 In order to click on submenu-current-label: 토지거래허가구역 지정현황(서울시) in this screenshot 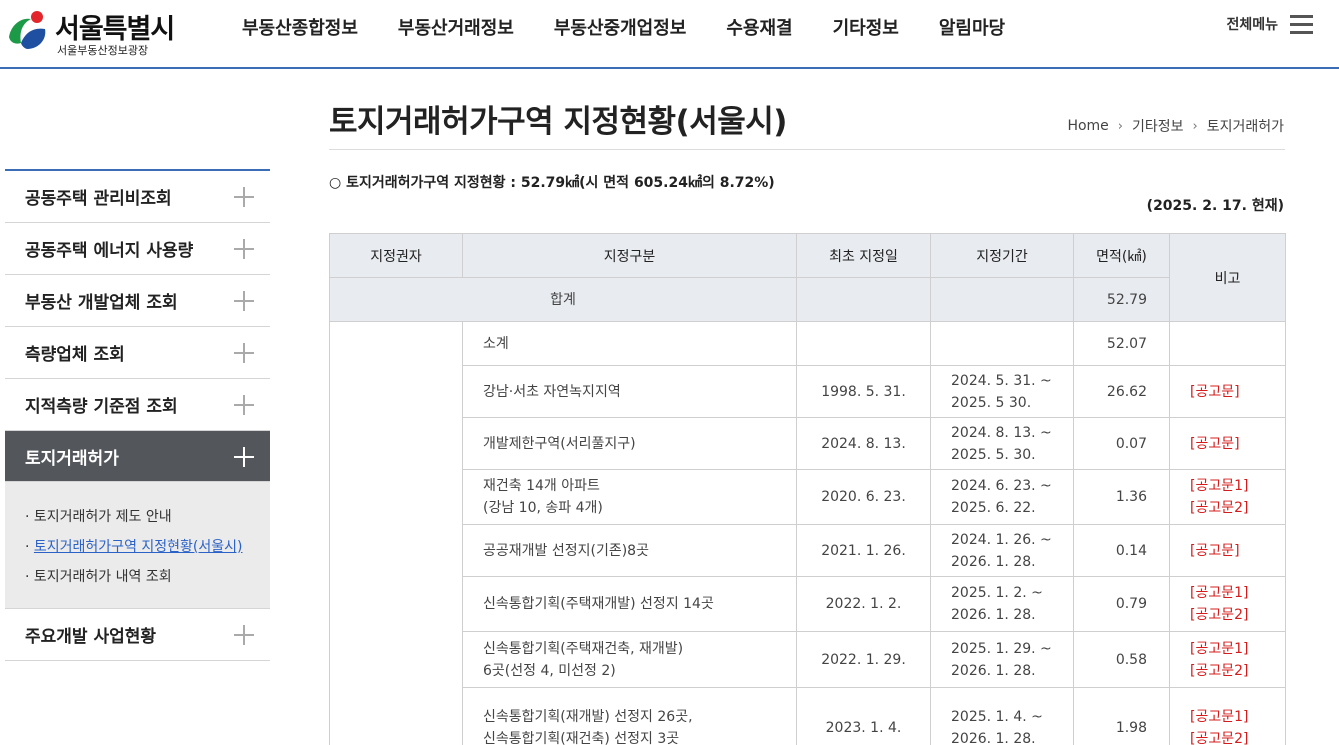, I will do `click(138, 547)`.